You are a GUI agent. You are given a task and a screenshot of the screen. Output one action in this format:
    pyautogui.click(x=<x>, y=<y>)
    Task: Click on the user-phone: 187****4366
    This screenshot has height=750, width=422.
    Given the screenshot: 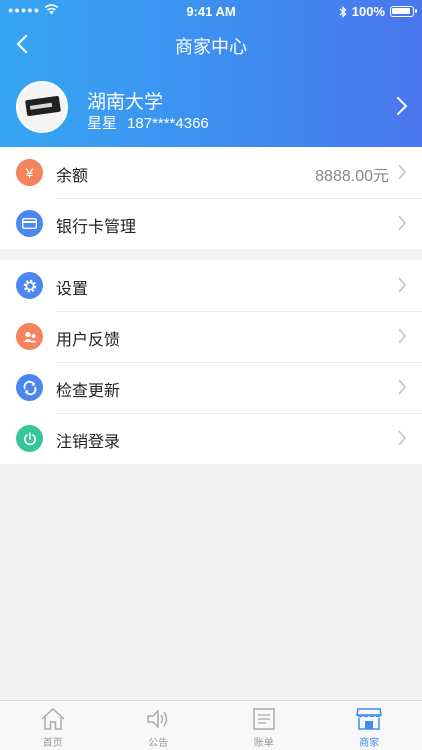 What is the action you would take?
    pyautogui.click(x=168, y=123)
    